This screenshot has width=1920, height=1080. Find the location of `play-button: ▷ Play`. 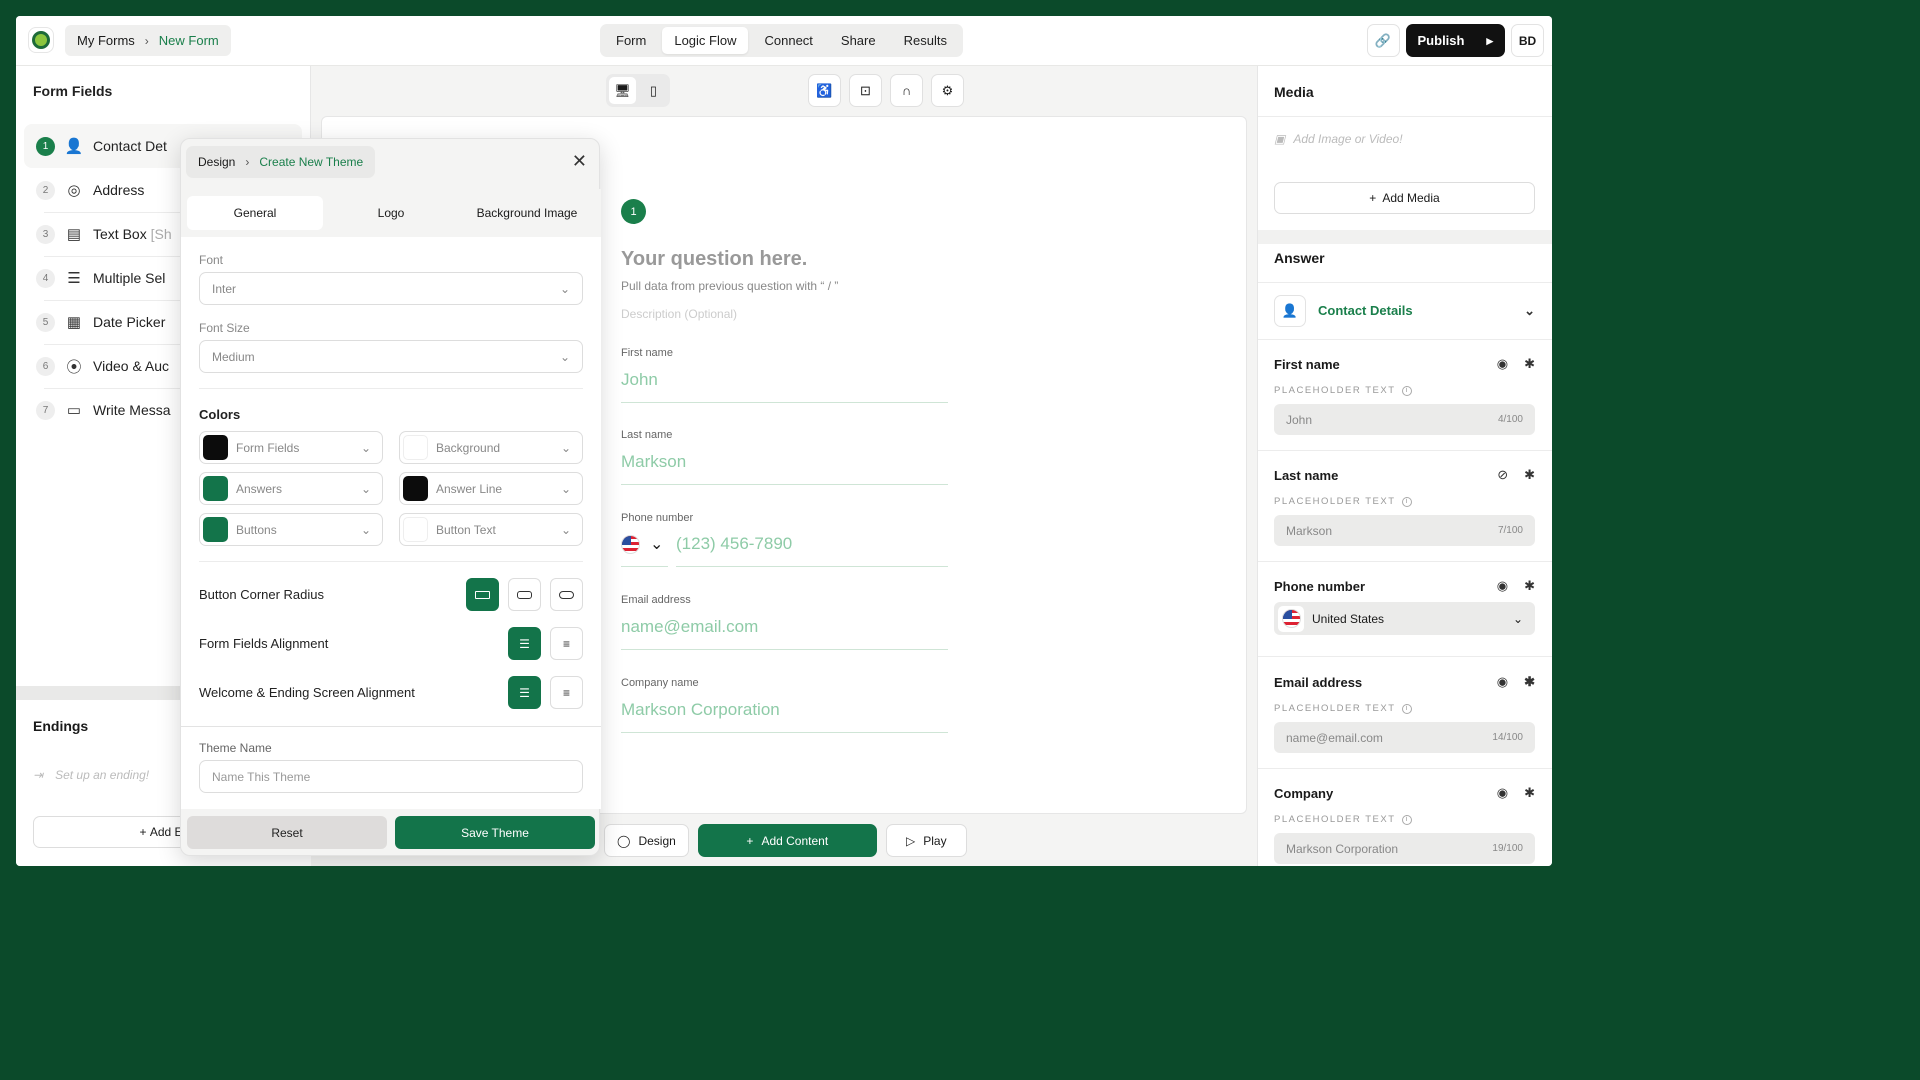

play-button: ▷ Play is located at coordinates (926, 840).